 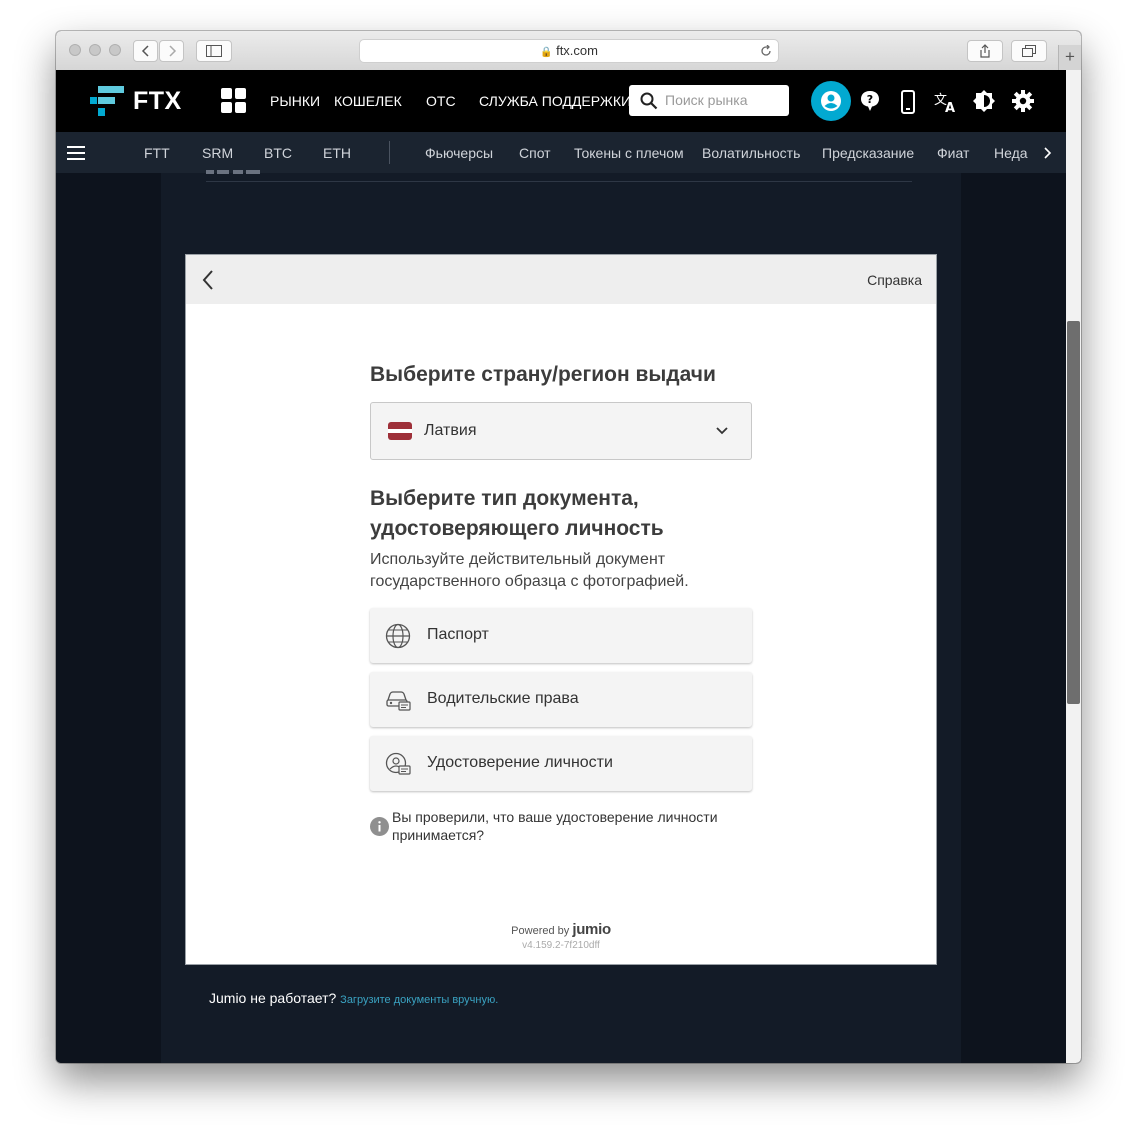 I want to click on subnav-more: Неда, so click(x=1011, y=153).